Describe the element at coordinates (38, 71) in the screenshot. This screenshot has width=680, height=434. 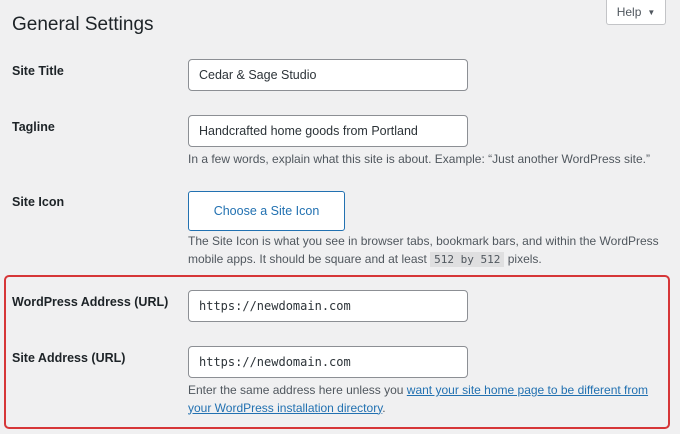
I see `site-title-label: Site Title` at that location.